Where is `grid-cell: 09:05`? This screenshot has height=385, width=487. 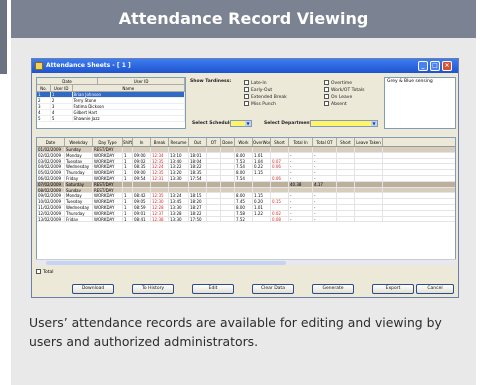 grid-cell: 09:05 is located at coordinates (142, 201).